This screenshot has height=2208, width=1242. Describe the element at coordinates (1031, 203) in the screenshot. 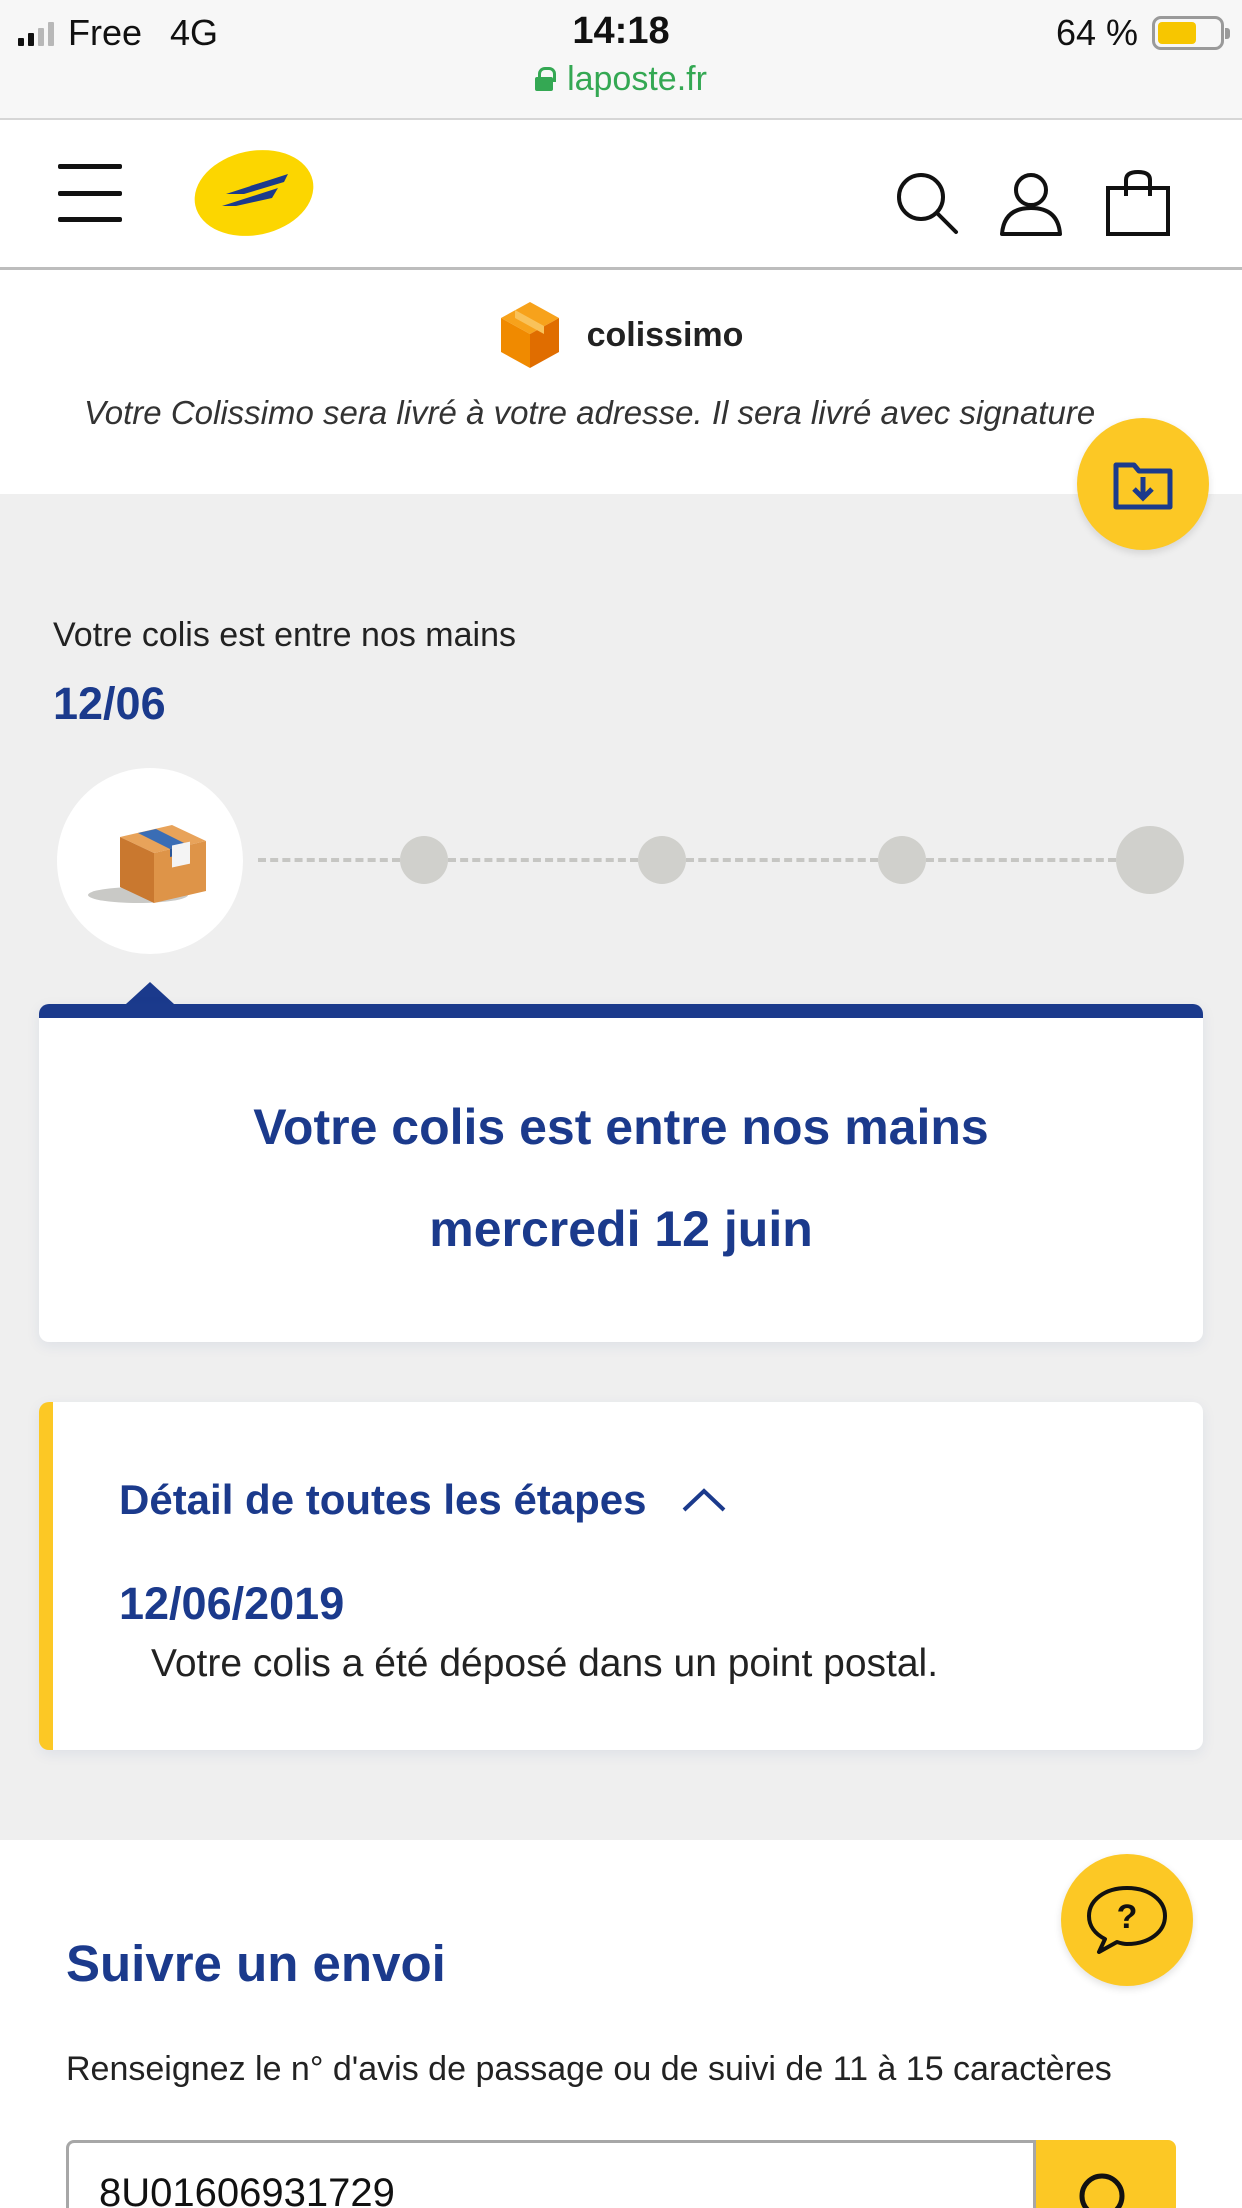

I see `account-icon` at that location.